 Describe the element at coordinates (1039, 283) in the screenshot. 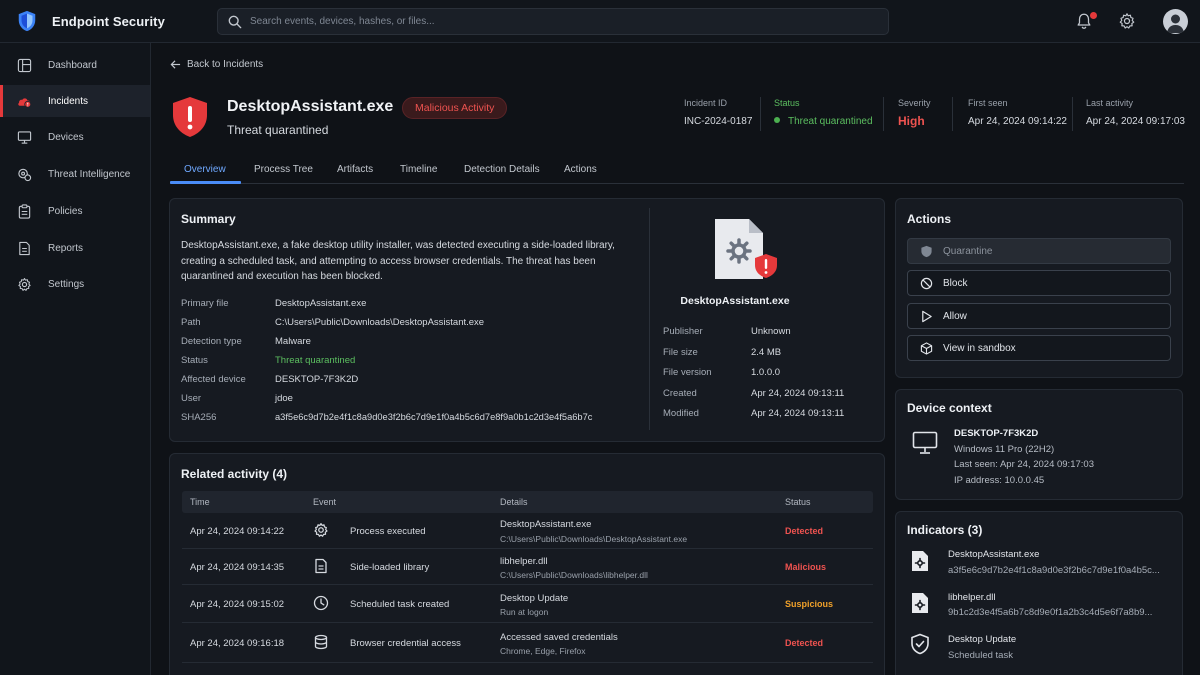

I see `block-button: Block` at that location.